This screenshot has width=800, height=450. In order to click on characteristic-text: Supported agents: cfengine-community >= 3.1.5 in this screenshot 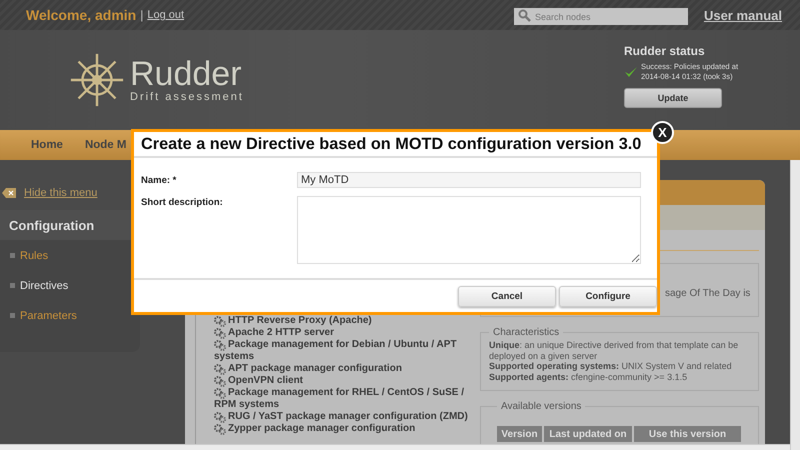, I will do `click(588, 377)`.